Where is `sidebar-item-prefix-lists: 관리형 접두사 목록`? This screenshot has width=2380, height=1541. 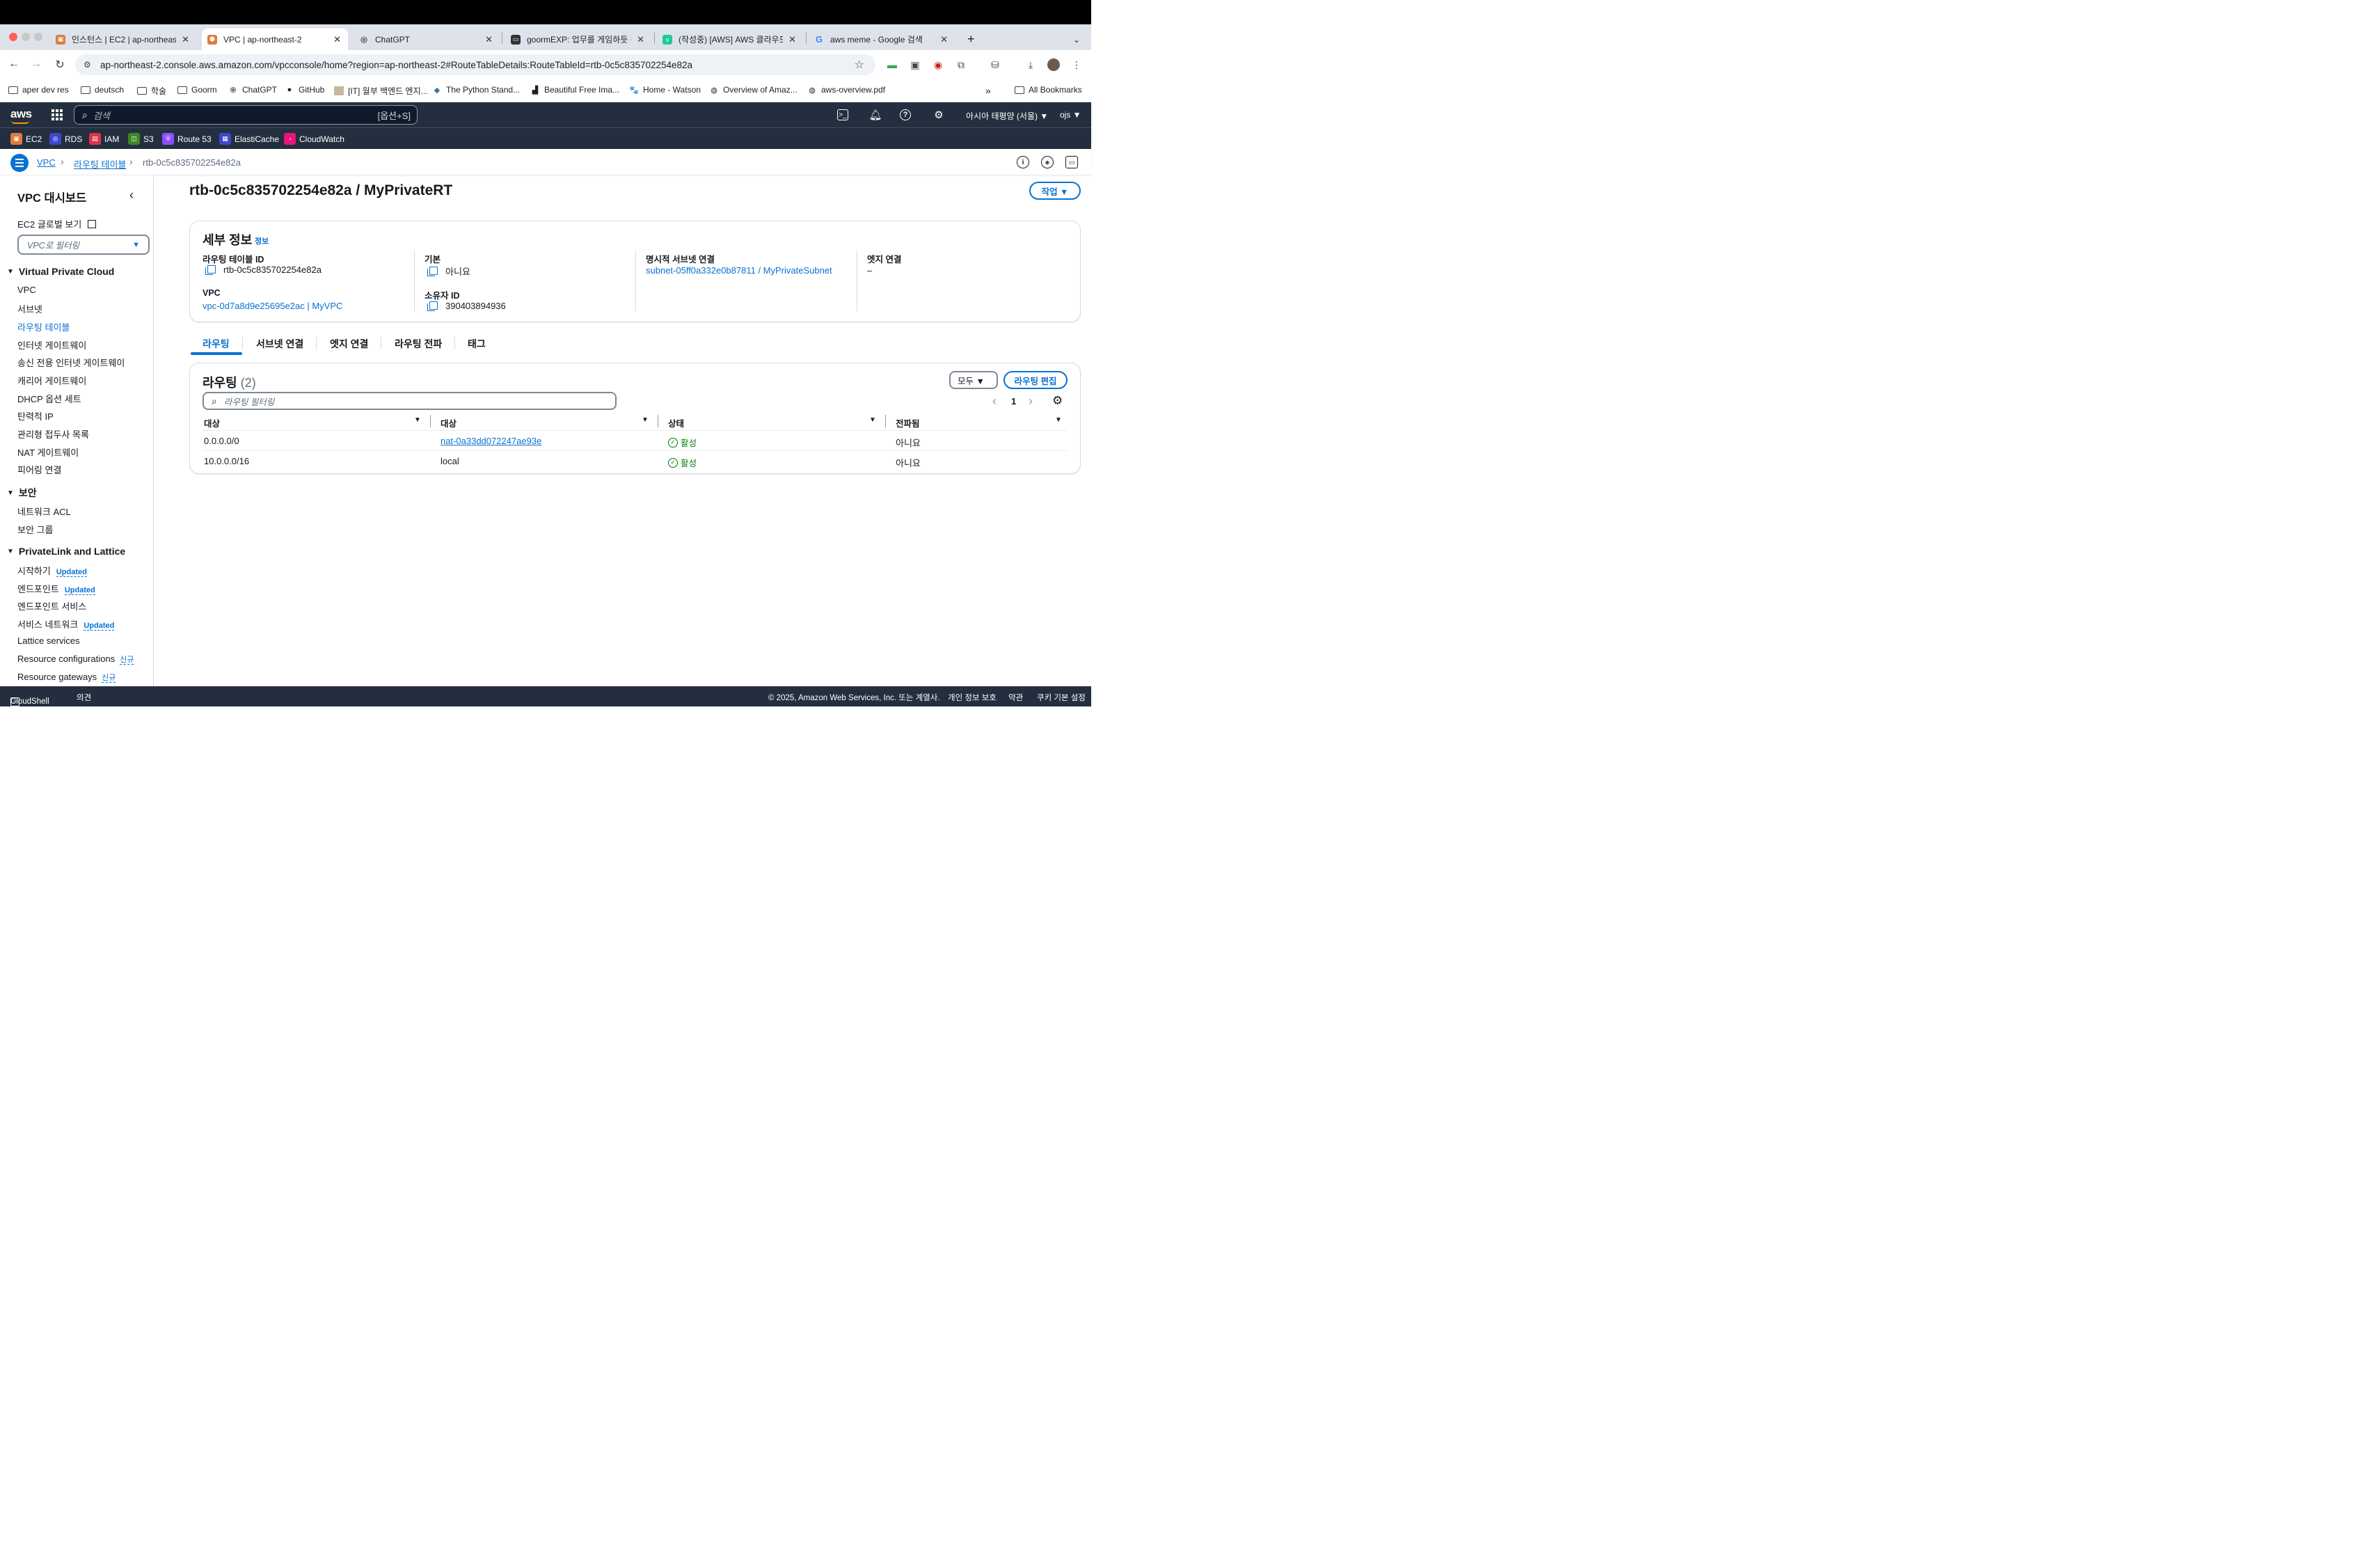 sidebar-item-prefix-lists: 관리형 접두사 목록 is located at coordinates (53, 434).